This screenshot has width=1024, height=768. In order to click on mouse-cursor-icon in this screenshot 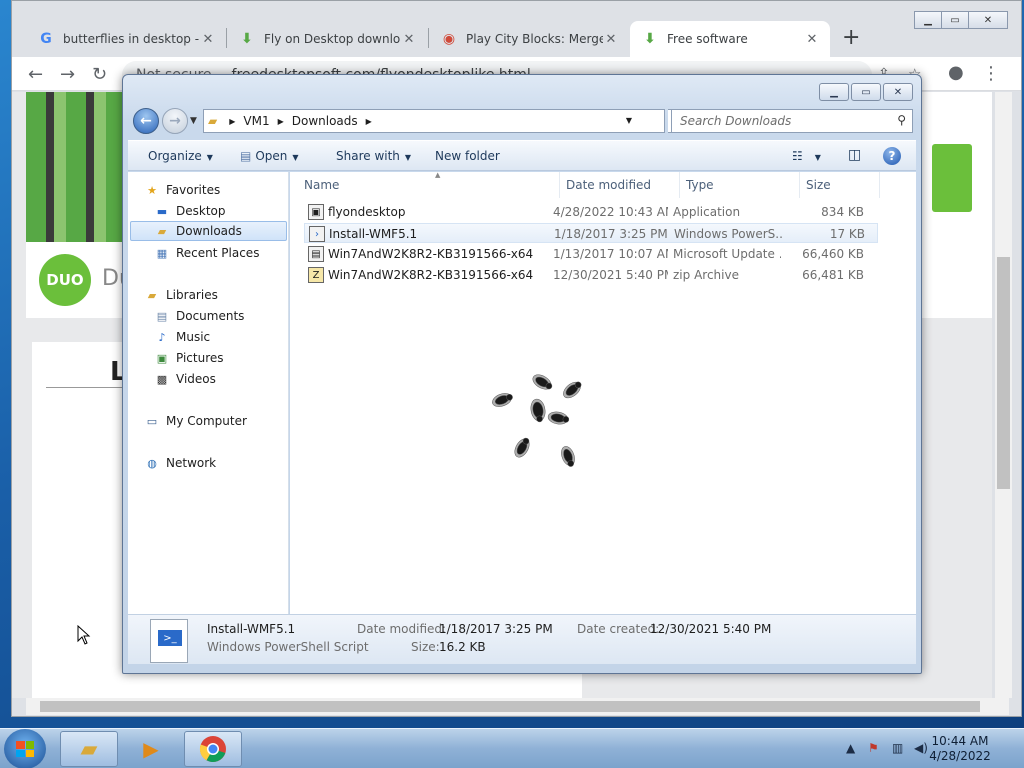, I will do `click(84, 635)`.